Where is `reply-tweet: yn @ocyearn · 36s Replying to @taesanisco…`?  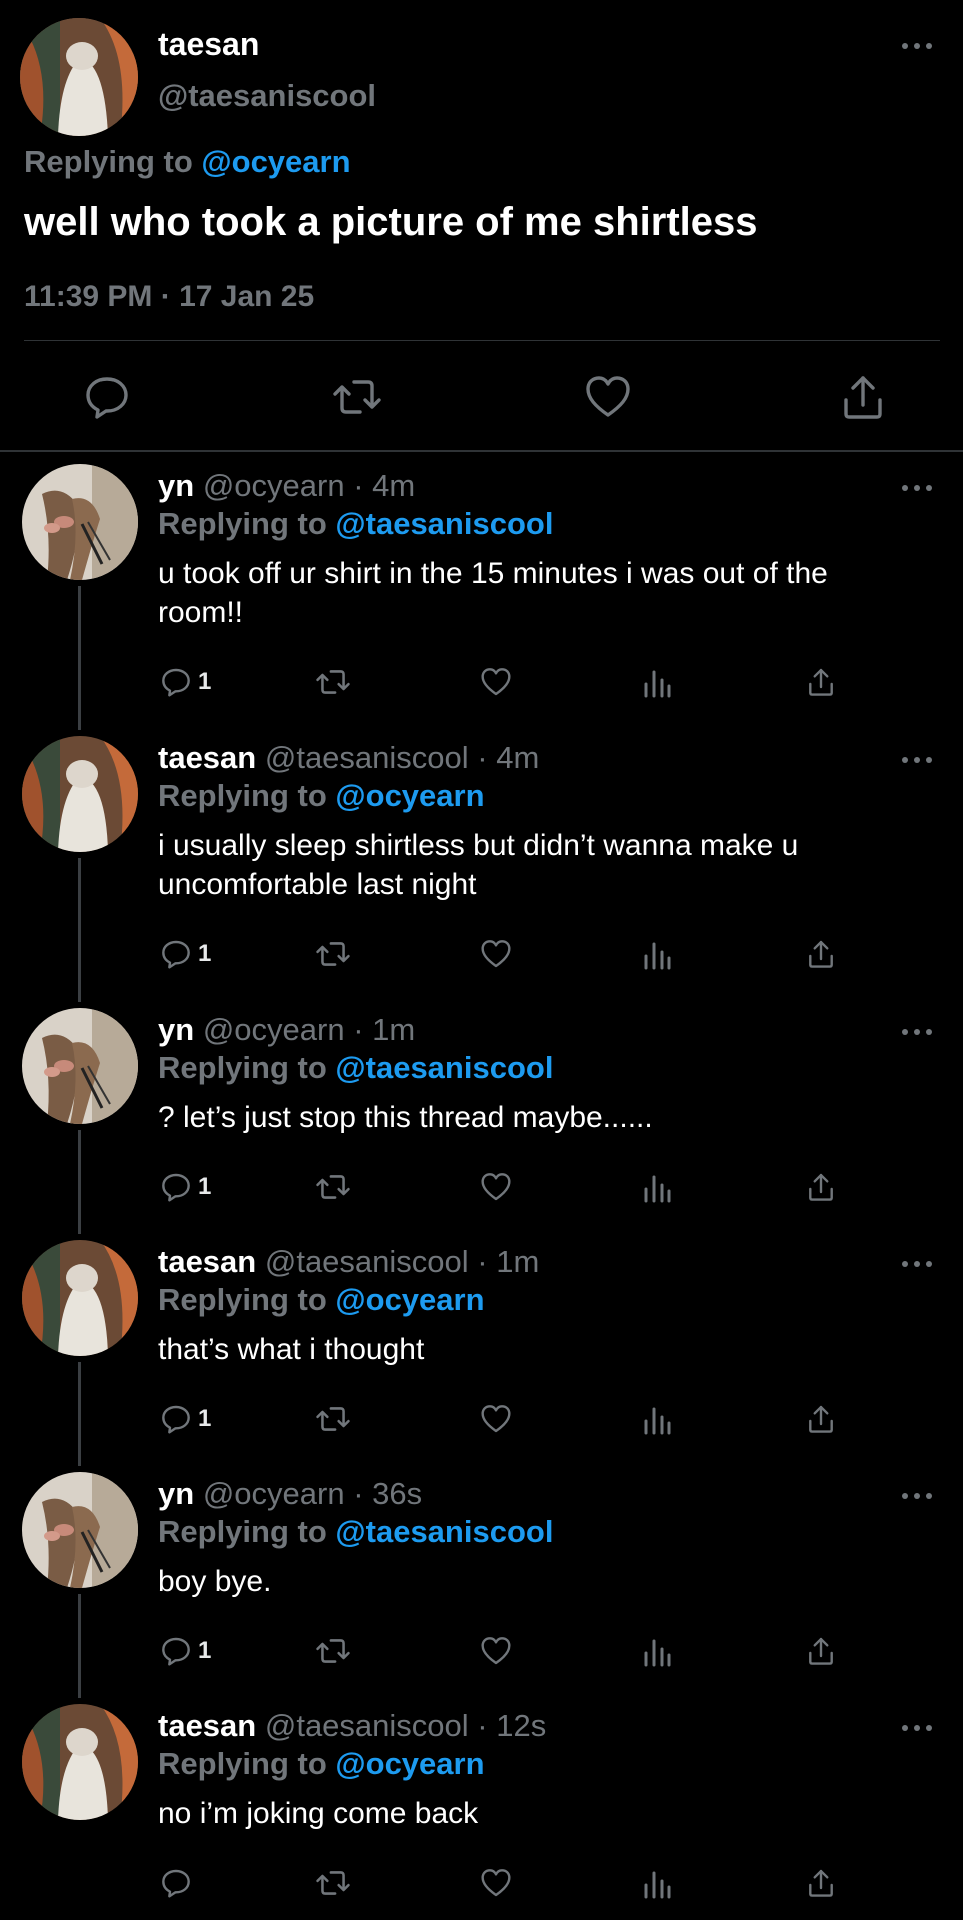 reply-tweet: yn @ocyearn · 36s Replying to @taesanisco… is located at coordinates (481, 1585).